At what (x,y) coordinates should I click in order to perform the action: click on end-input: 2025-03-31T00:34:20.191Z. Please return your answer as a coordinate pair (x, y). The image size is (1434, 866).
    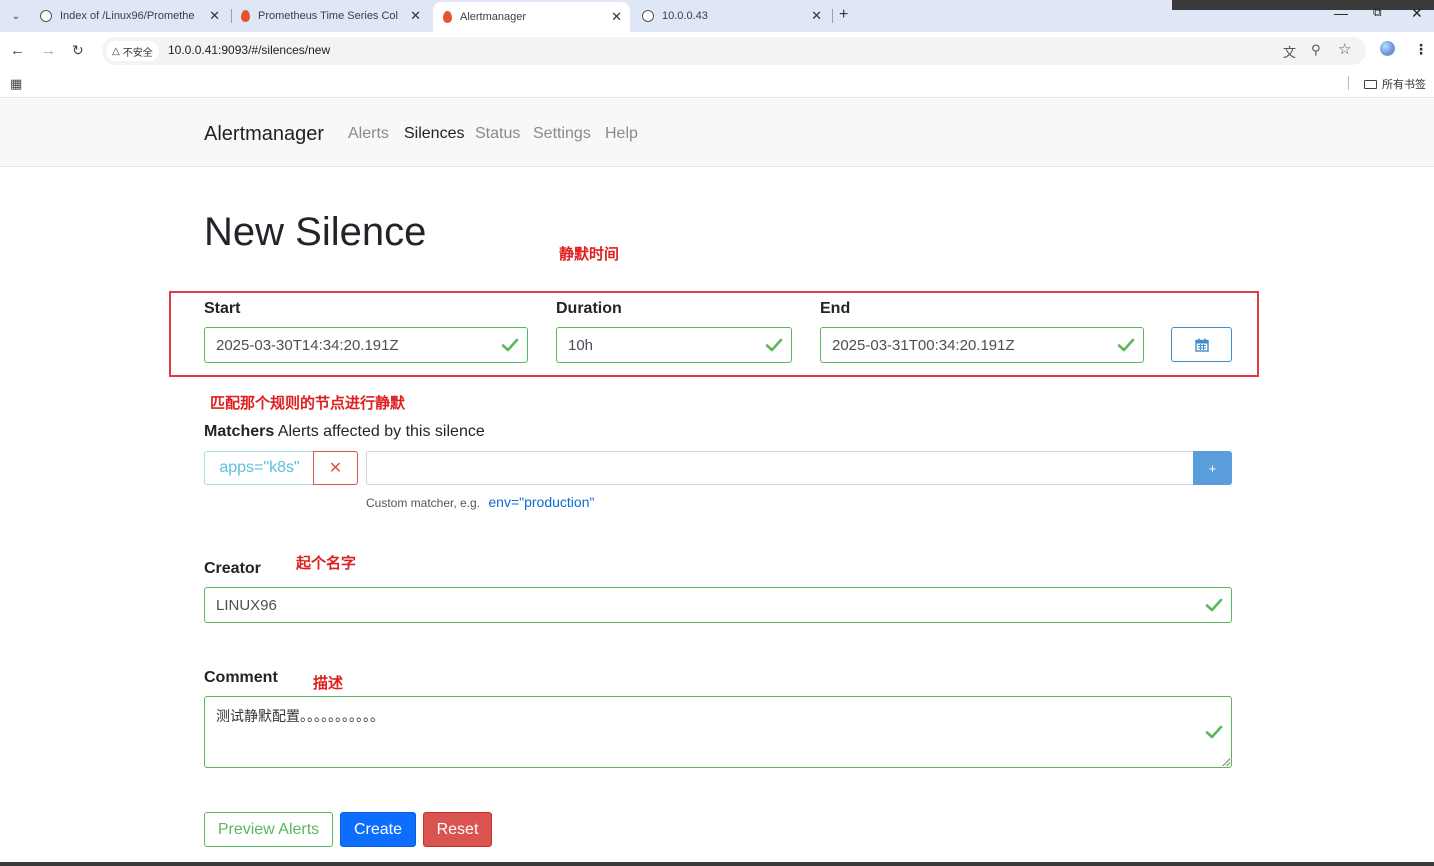
    Looking at the image, I should click on (982, 345).